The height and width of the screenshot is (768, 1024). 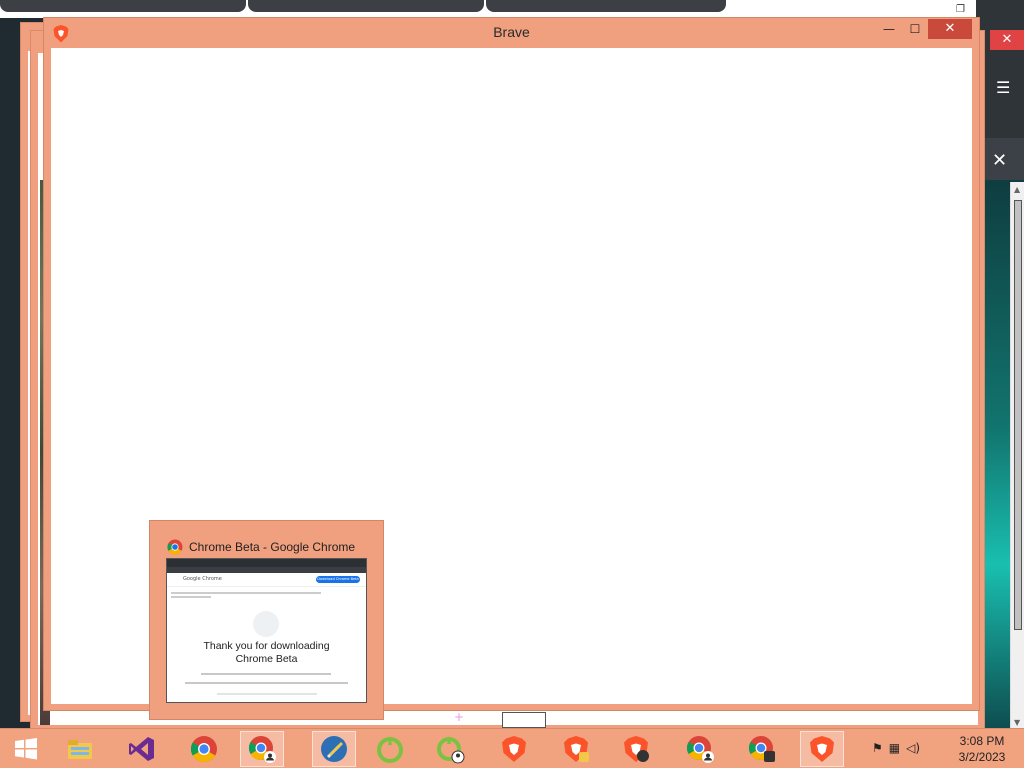 What do you see at coordinates (175, 547) in the screenshot?
I see `chrome-beta-icon` at bounding box center [175, 547].